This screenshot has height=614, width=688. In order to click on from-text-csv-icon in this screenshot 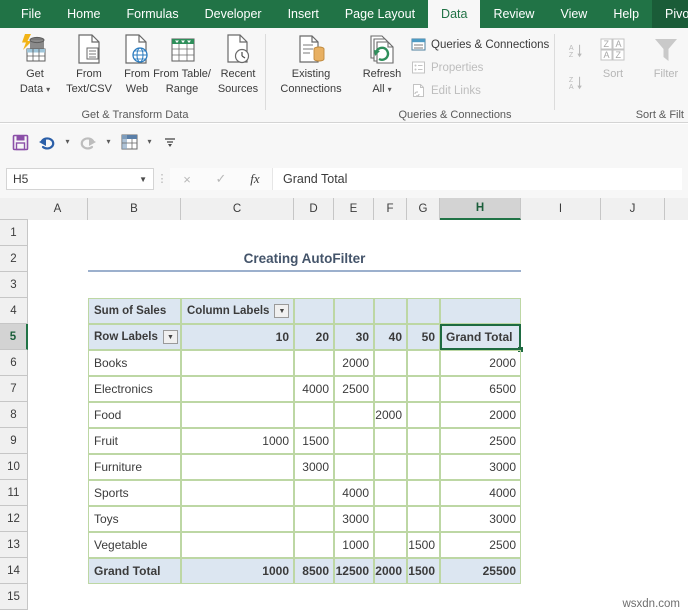, I will do `click(89, 49)`.